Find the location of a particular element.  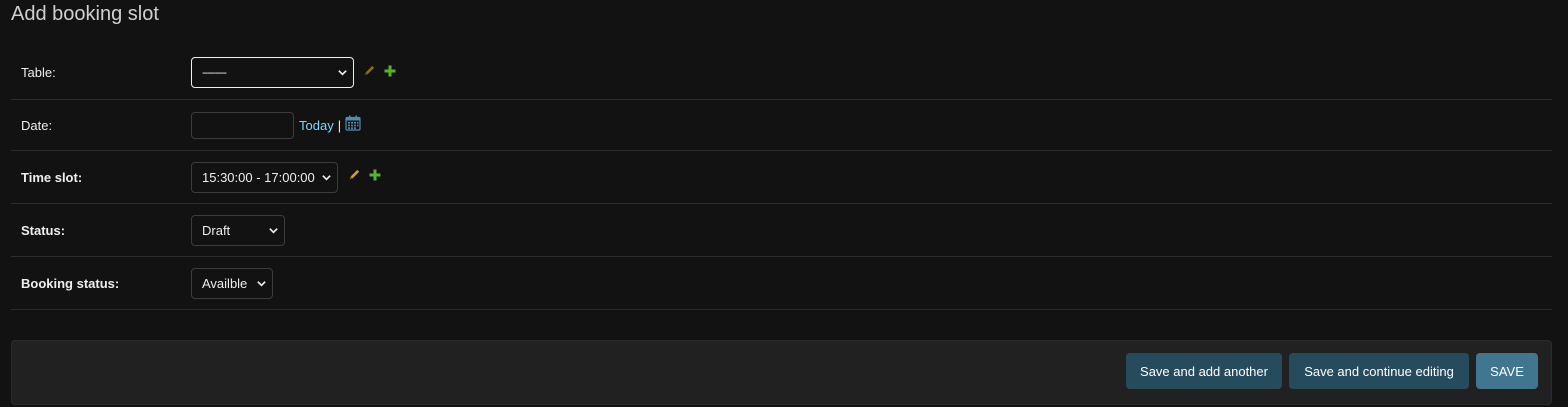

table-select: --------- is located at coordinates (272, 72).